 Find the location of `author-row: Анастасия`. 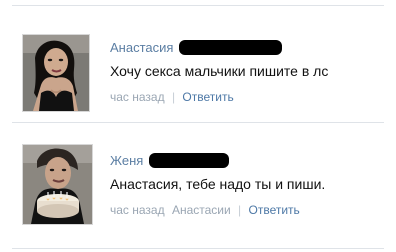

author-row: Анастасия is located at coordinates (243, 47).